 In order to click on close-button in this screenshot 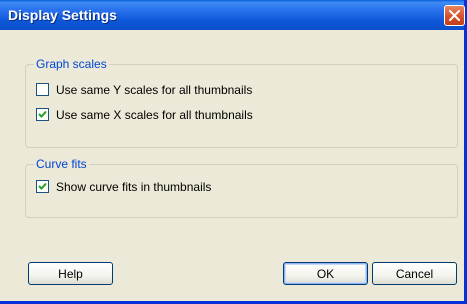, I will do `click(454, 15)`.